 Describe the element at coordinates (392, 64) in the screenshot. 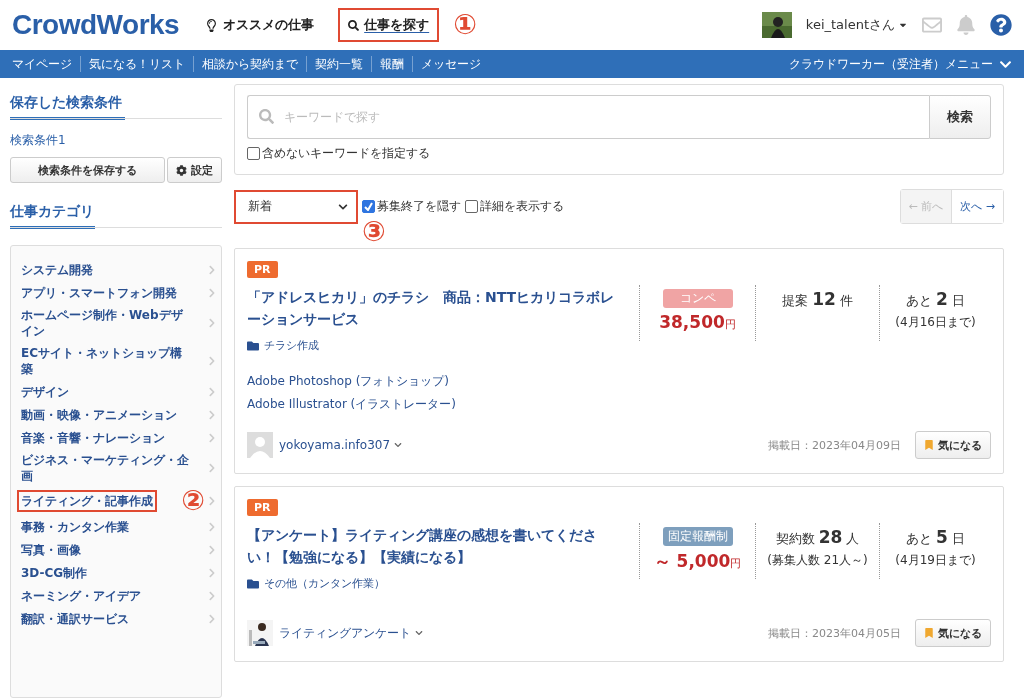

I see `nav-link: 報酬` at that location.